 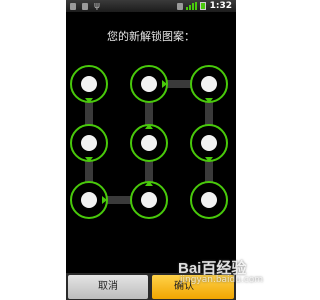 I want to click on pattern-dot-r2c3, so click(x=209, y=143).